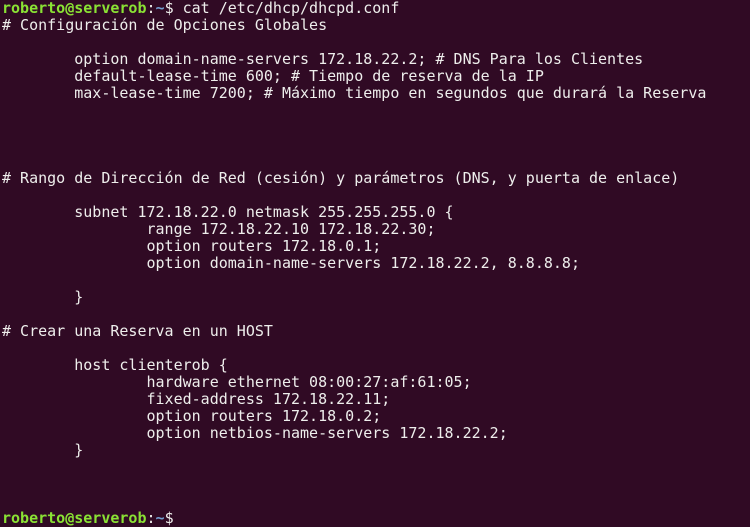  I want to click on output-line: # Crear una Reserva en un HOST, so click(137, 331).